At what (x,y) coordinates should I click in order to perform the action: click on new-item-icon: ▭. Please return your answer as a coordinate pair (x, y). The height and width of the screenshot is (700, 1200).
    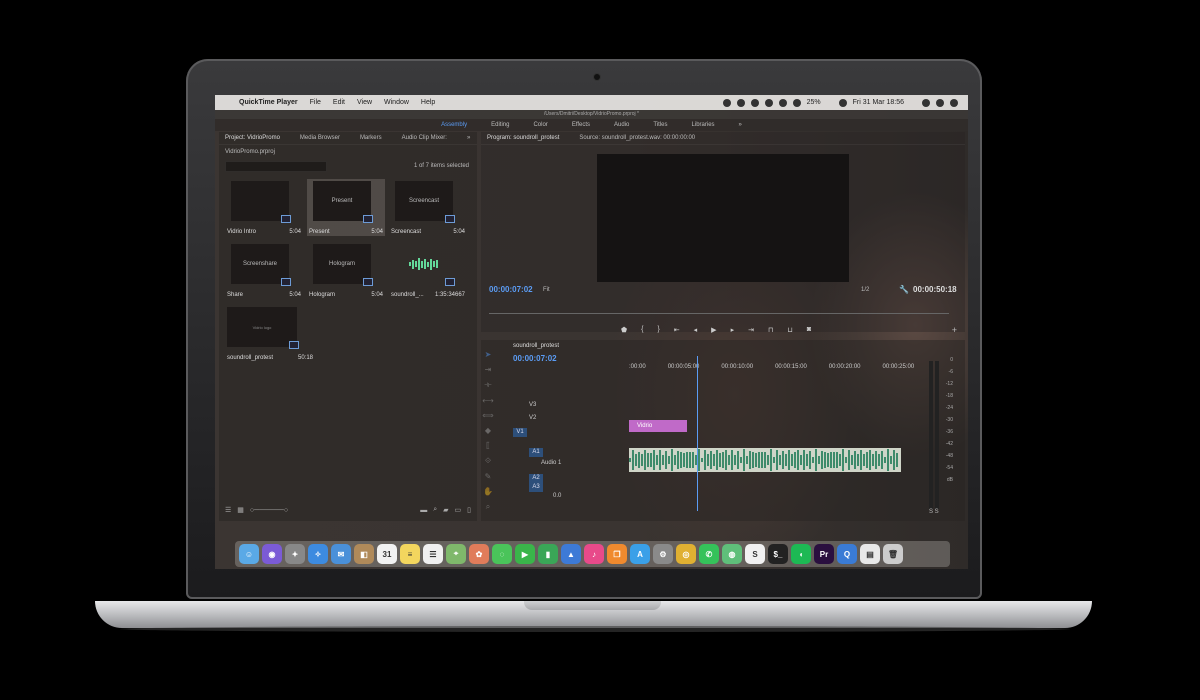
    Looking at the image, I should click on (458, 510).